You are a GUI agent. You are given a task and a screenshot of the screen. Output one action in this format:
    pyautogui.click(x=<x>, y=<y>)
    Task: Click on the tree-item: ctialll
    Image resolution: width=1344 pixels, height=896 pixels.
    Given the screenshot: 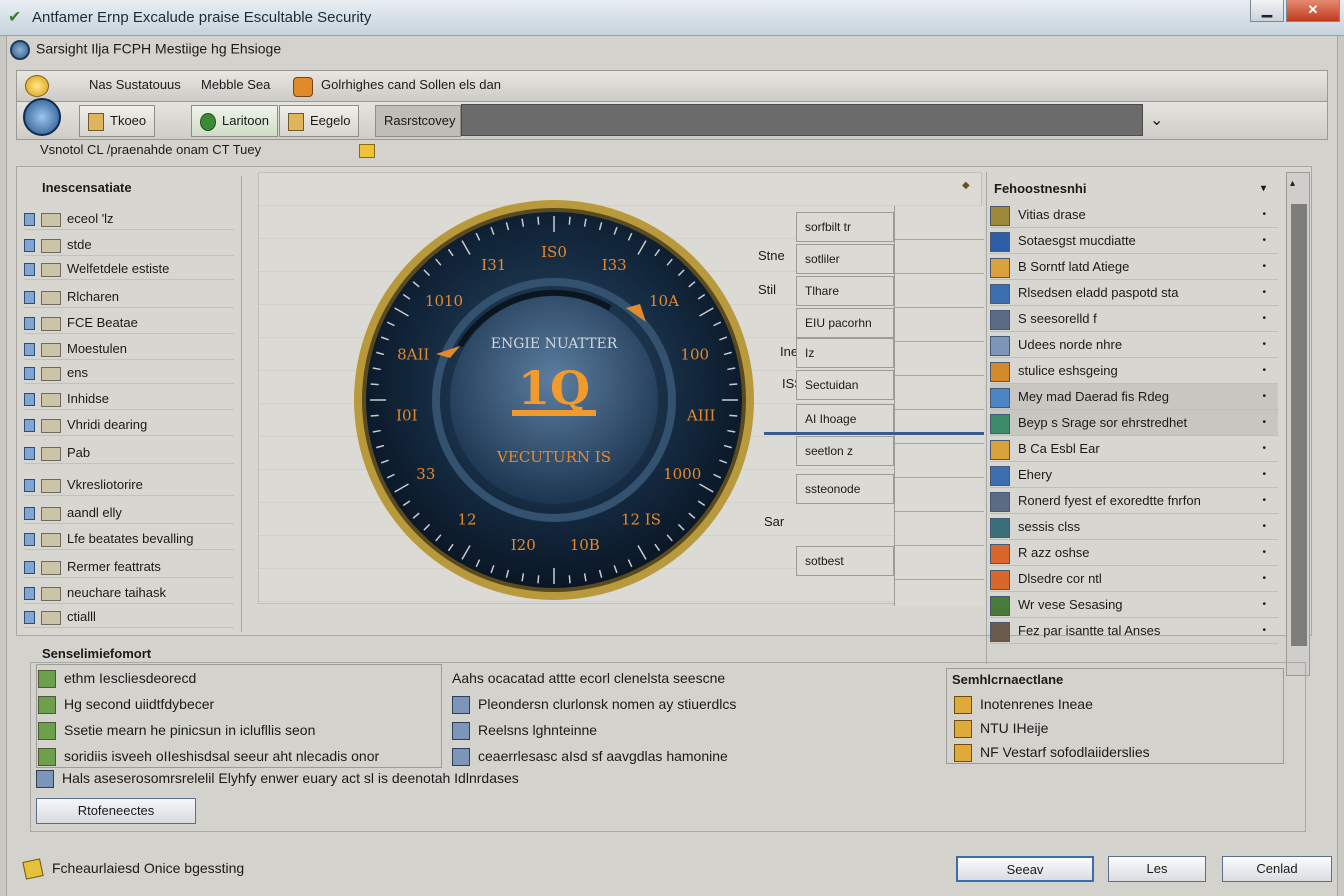 What is the action you would take?
    pyautogui.click(x=129, y=617)
    